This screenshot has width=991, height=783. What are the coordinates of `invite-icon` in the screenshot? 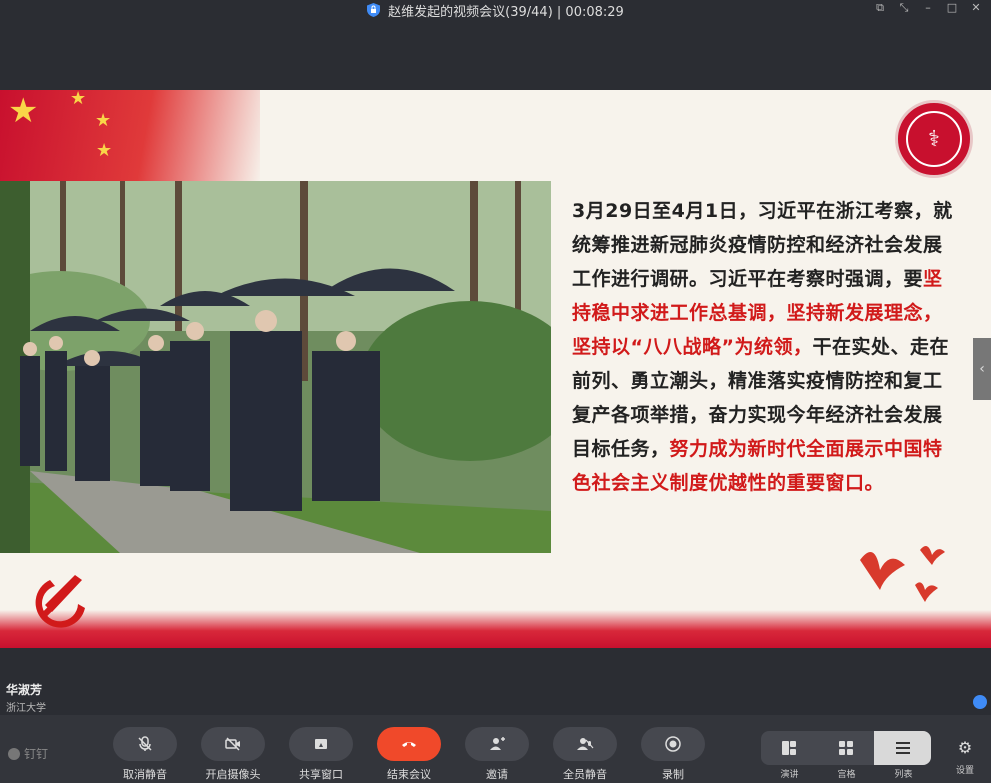 It's located at (497, 743).